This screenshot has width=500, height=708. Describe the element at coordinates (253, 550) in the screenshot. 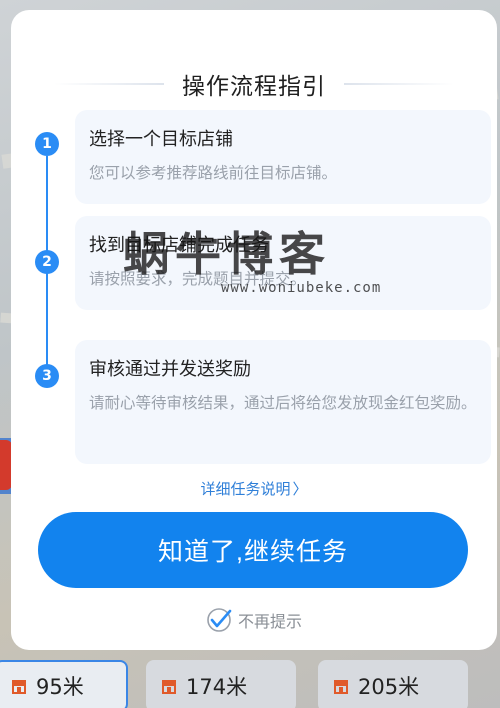

I see `continue-task-button: 知道了,继续任务` at that location.